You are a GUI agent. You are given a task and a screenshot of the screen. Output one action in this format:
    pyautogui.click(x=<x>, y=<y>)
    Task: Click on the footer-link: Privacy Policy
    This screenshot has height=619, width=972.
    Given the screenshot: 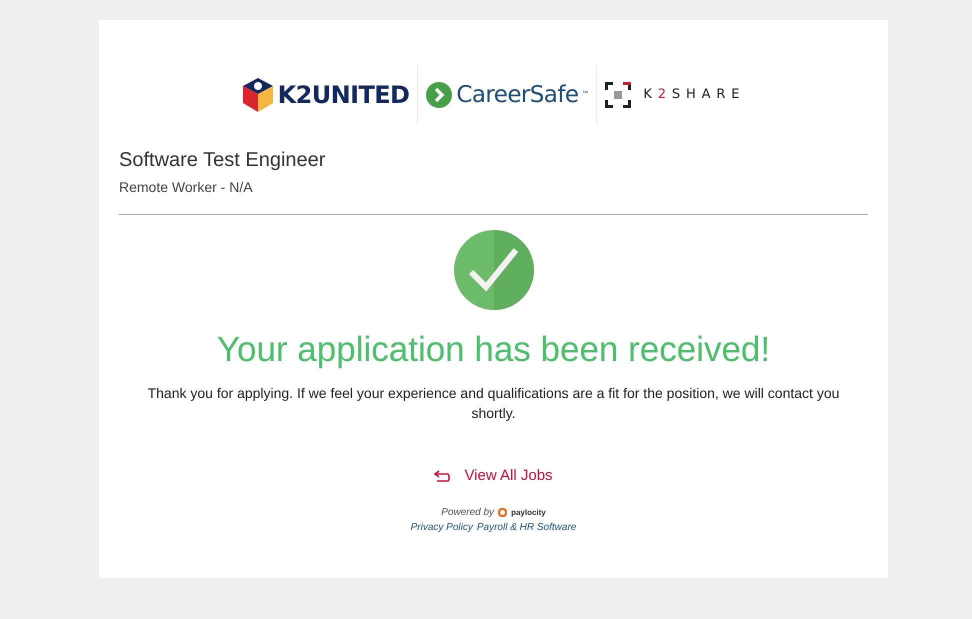 What is the action you would take?
    pyautogui.click(x=441, y=527)
    